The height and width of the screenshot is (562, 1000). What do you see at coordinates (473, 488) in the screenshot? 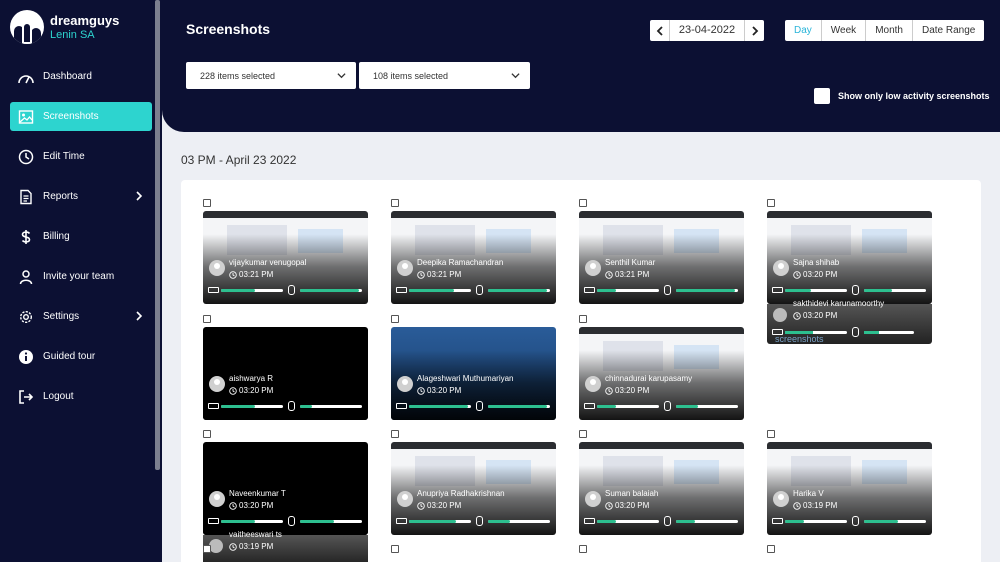
I see `screenshot-thumbnail: Anupriya Radhakrishnan 03:20 PM` at bounding box center [473, 488].